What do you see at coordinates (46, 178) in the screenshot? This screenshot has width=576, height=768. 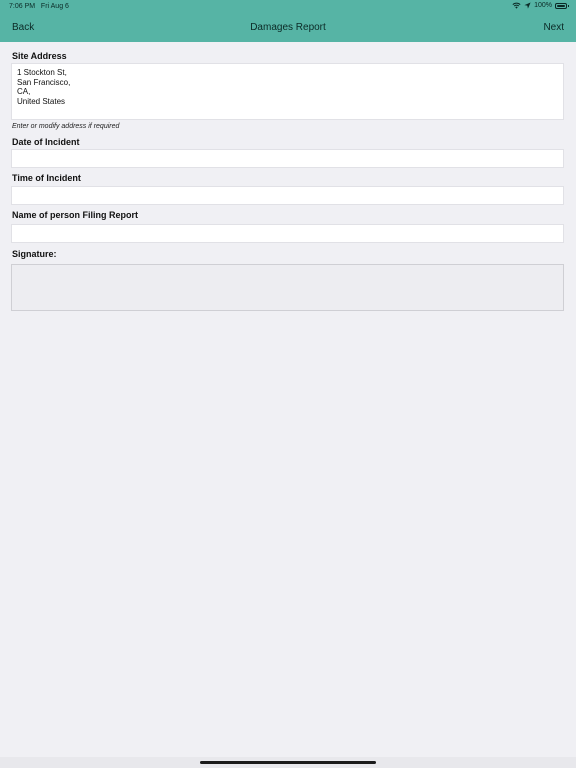 I see `time-of-incident-label: Time of Incident` at bounding box center [46, 178].